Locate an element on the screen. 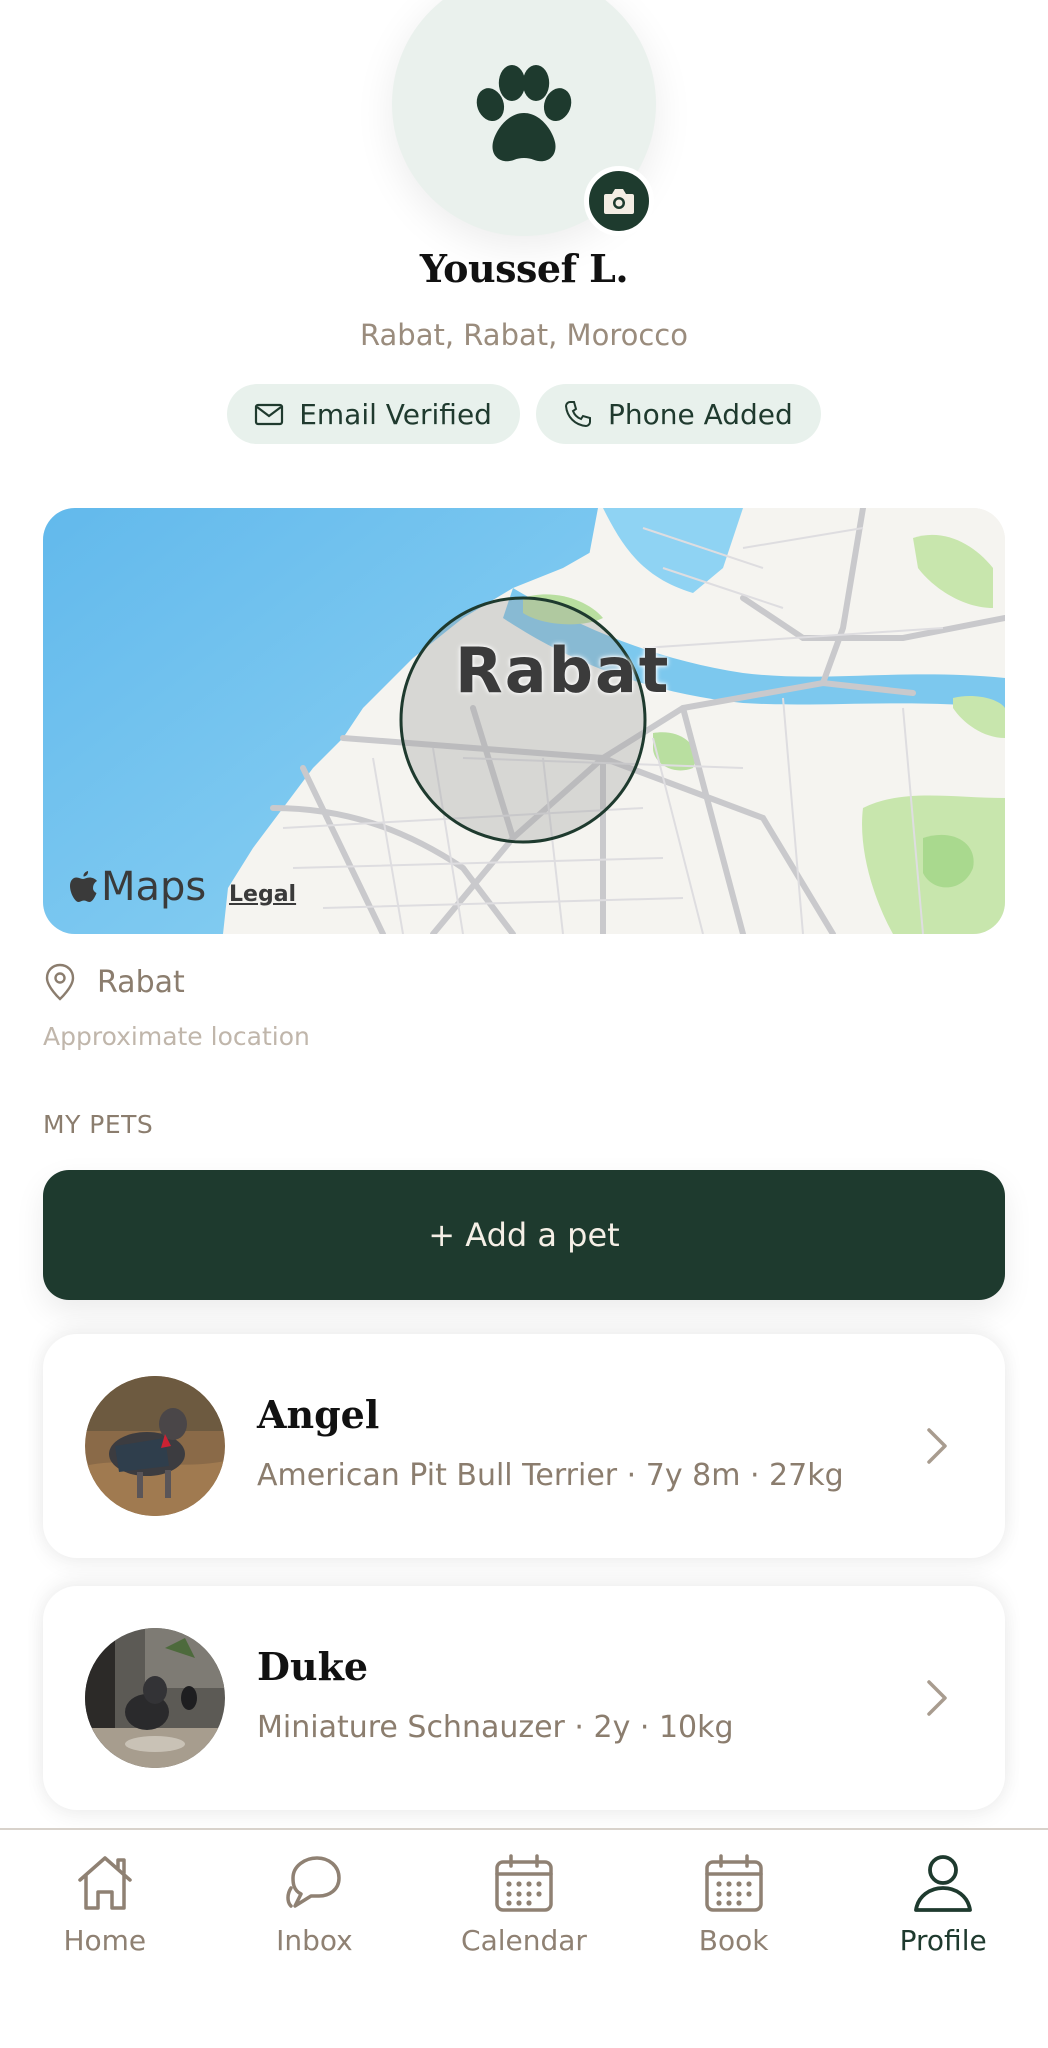  phone-added-badge: Phone Added is located at coordinates (678, 414).